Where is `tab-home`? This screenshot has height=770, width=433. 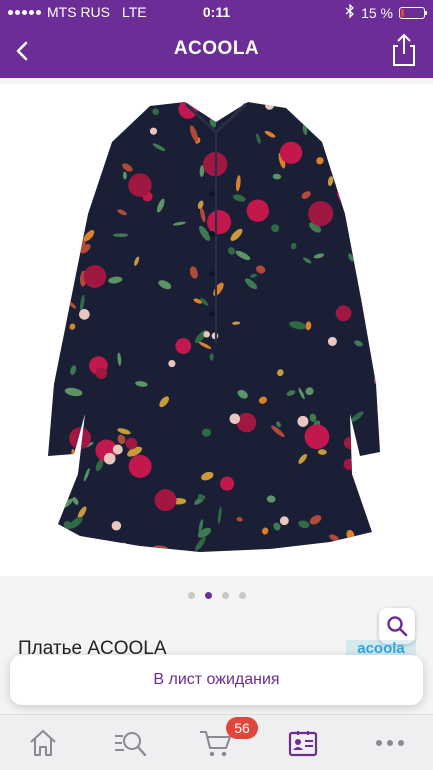 tab-home is located at coordinates (43, 743).